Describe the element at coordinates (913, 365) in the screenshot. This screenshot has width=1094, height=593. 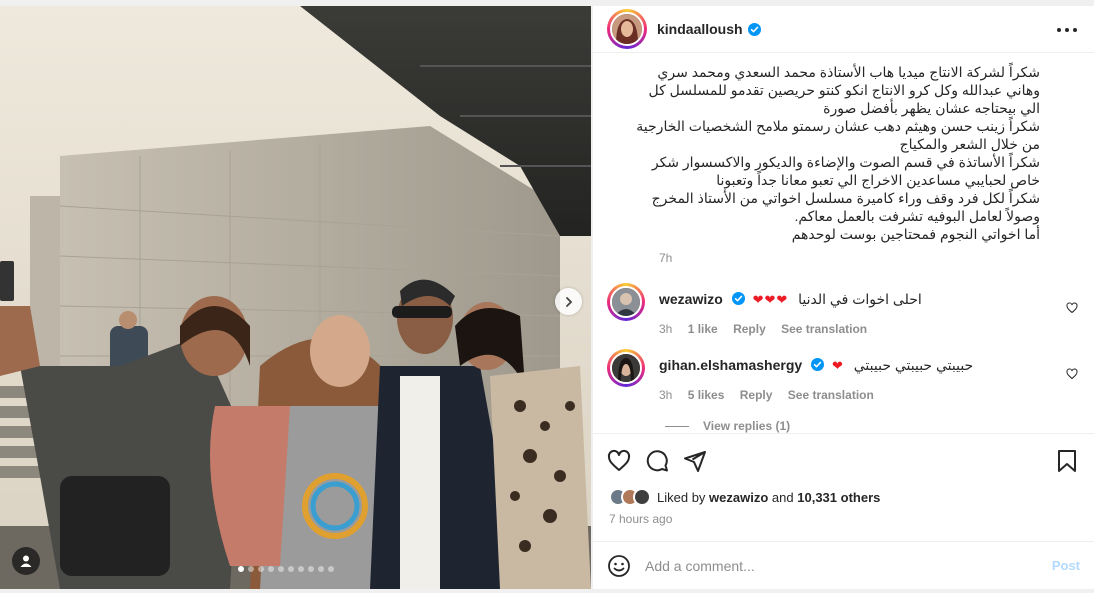
I see `comment-text: حبيبتي حبيبتي حبيبتي` at that location.